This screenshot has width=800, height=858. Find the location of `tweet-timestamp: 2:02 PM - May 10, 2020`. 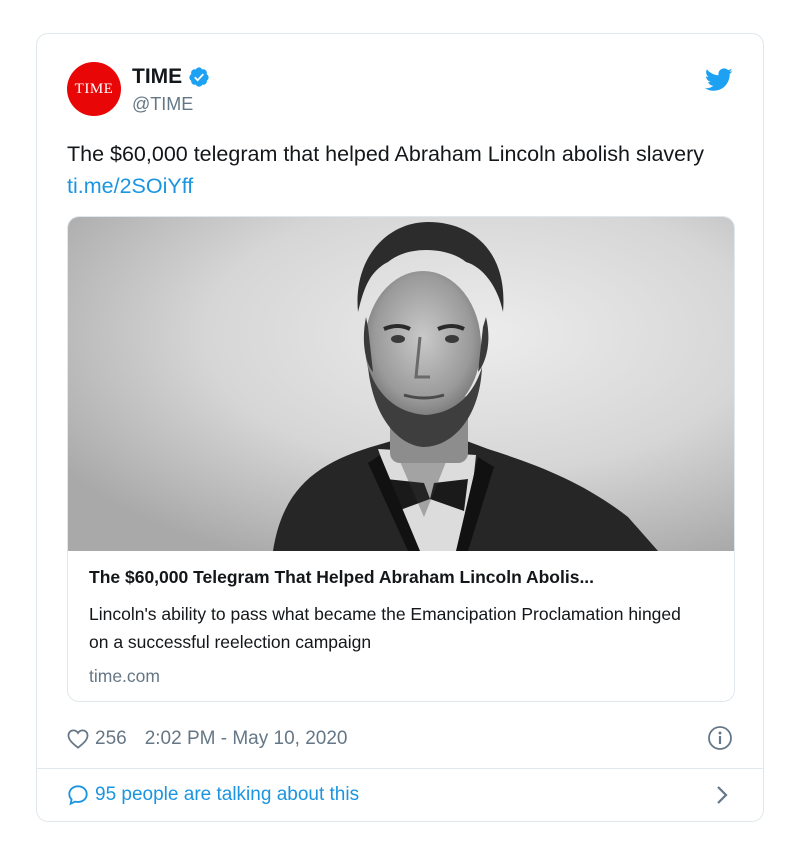

tweet-timestamp: 2:02 PM - May 10, 2020 is located at coordinates (246, 739).